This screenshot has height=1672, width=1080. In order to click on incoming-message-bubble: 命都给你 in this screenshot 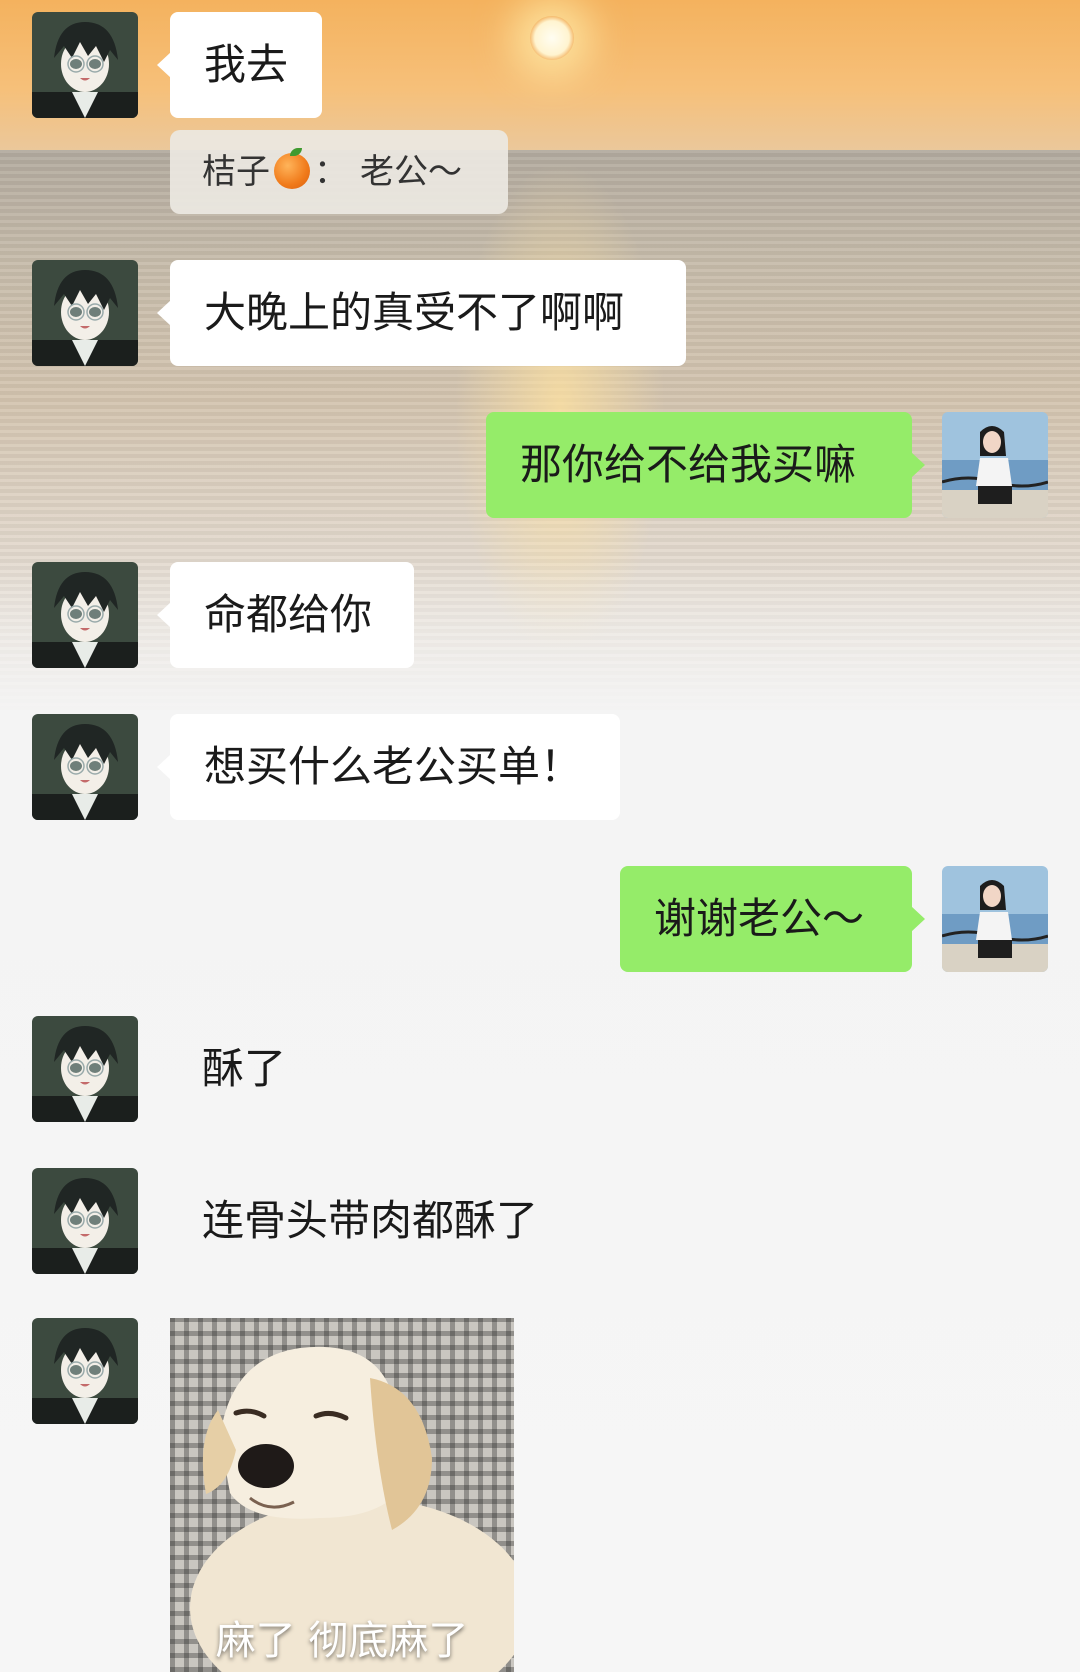, I will do `click(285, 615)`.